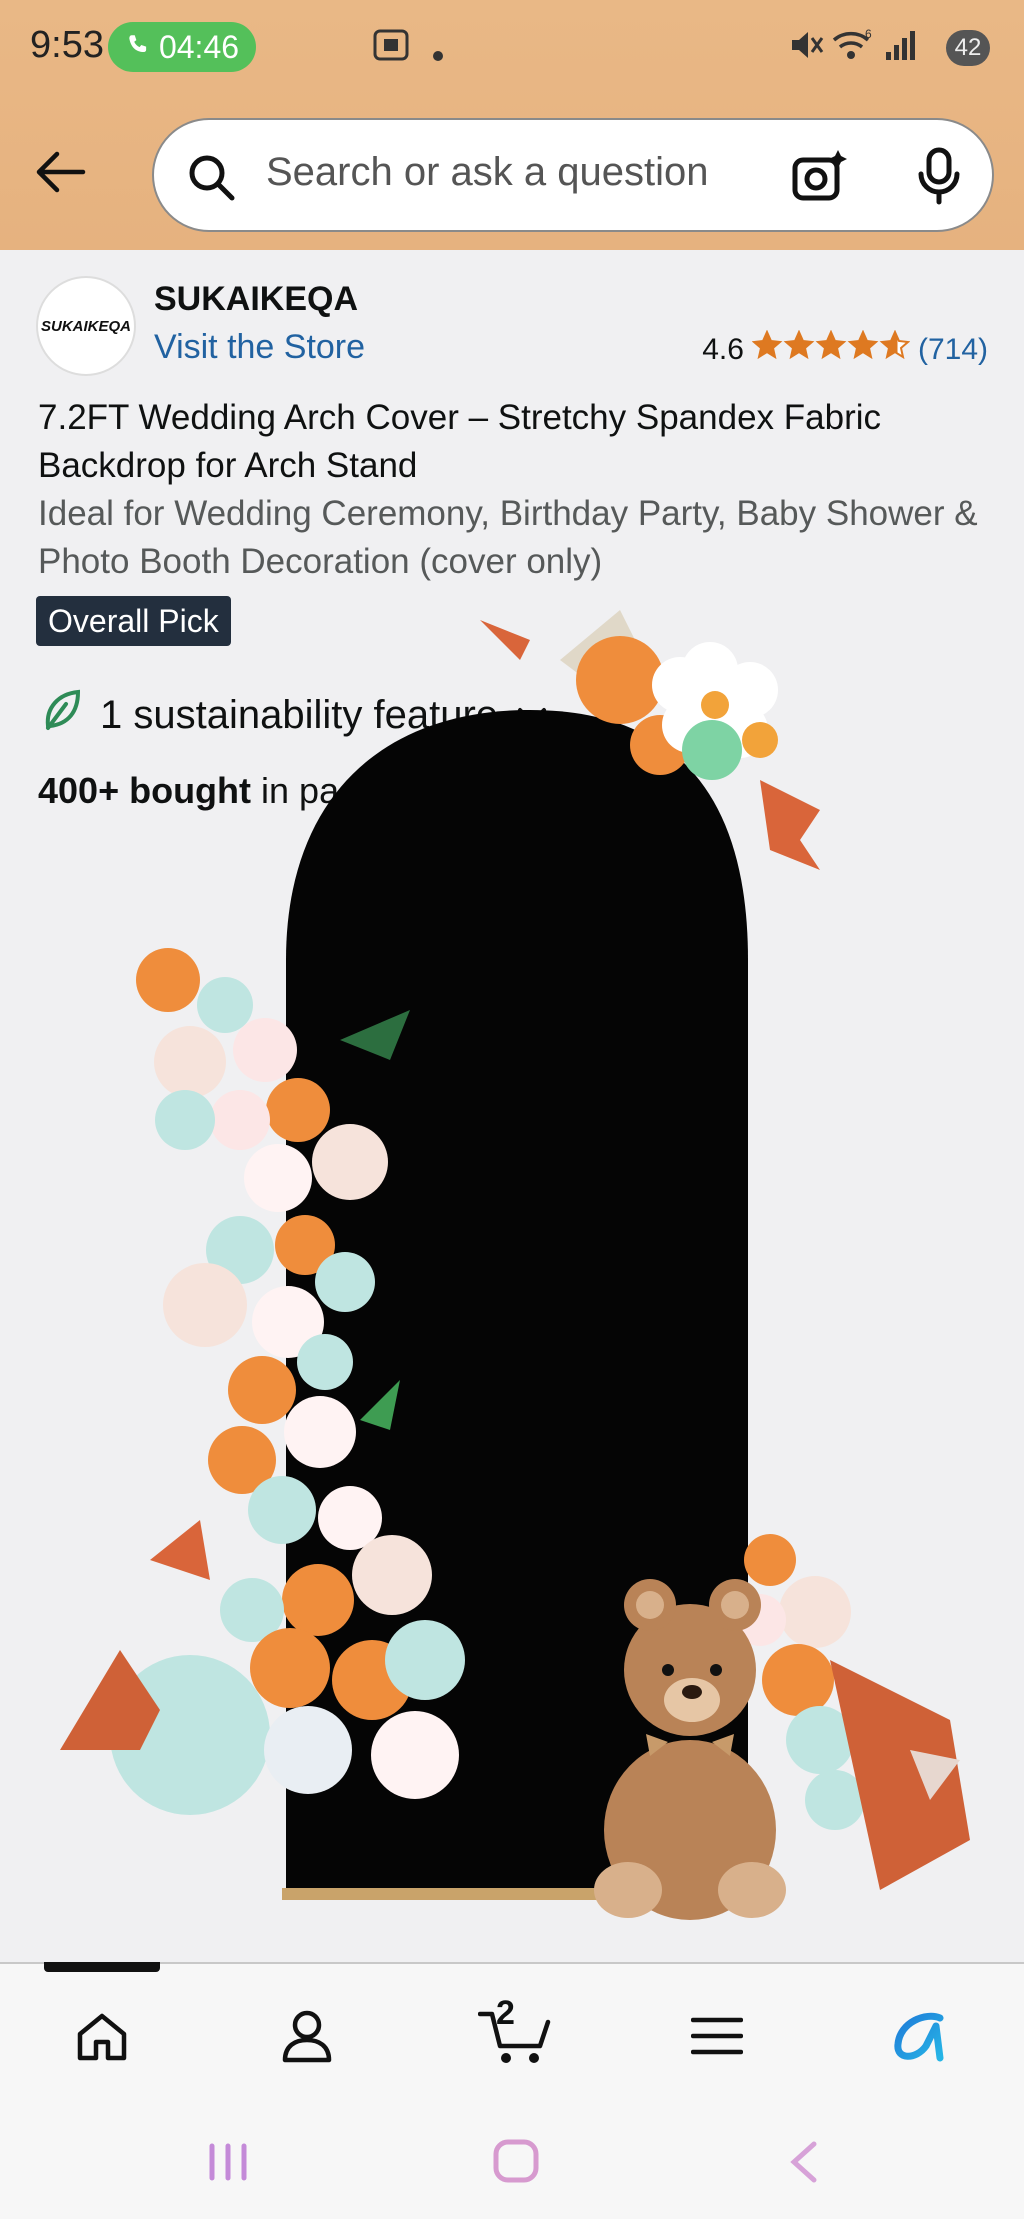 Image resolution: width=1024 pixels, height=2219 pixels. What do you see at coordinates (212, 180) in the screenshot?
I see `search-icon` at bounding box center [212, 180].